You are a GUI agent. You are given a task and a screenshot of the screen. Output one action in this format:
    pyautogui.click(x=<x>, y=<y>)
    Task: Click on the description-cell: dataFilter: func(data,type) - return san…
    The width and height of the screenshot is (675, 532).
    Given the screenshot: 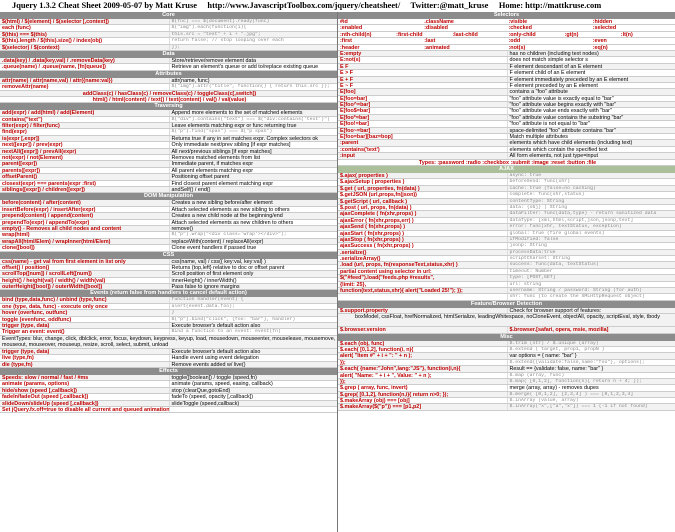 What is the action you would take?
    pyautogui.click(x=590, y=214)
    